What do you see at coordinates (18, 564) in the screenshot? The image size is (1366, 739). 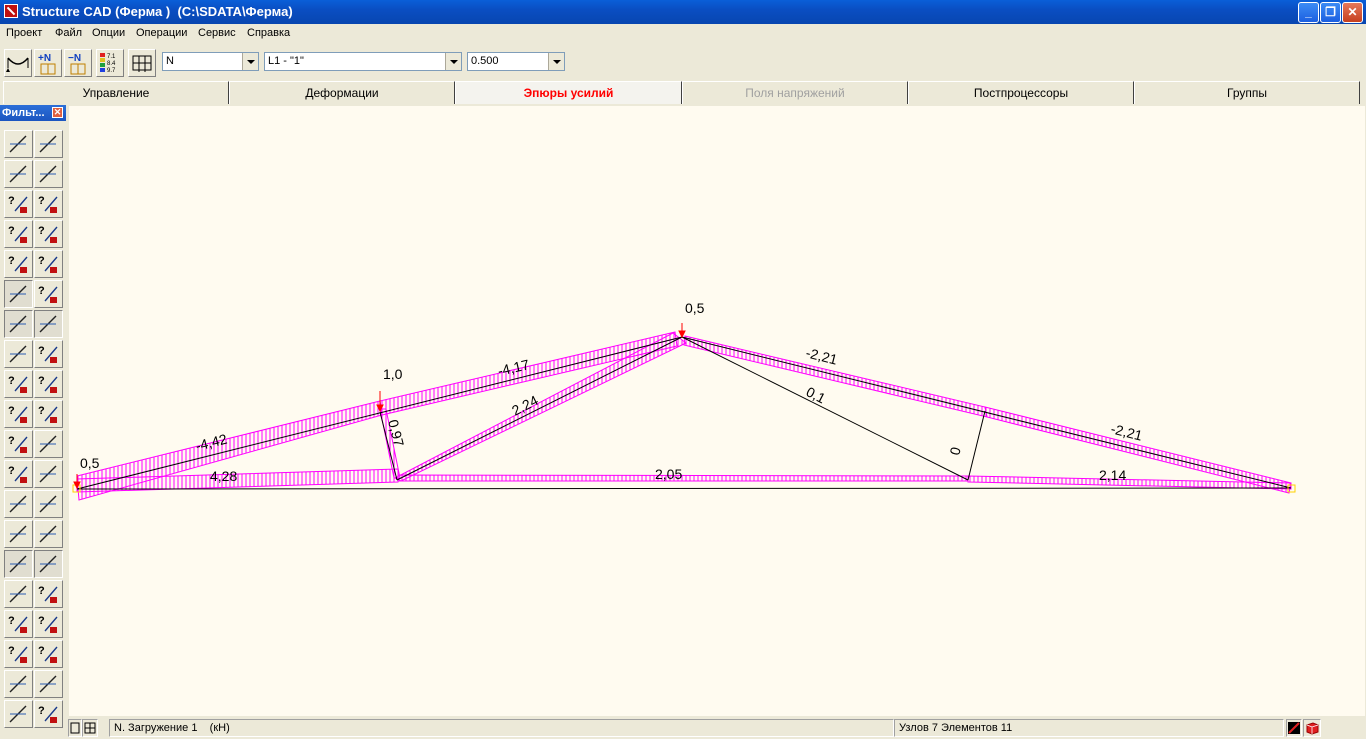 I see `layer-green-icon` at bounding box center [18, 564].